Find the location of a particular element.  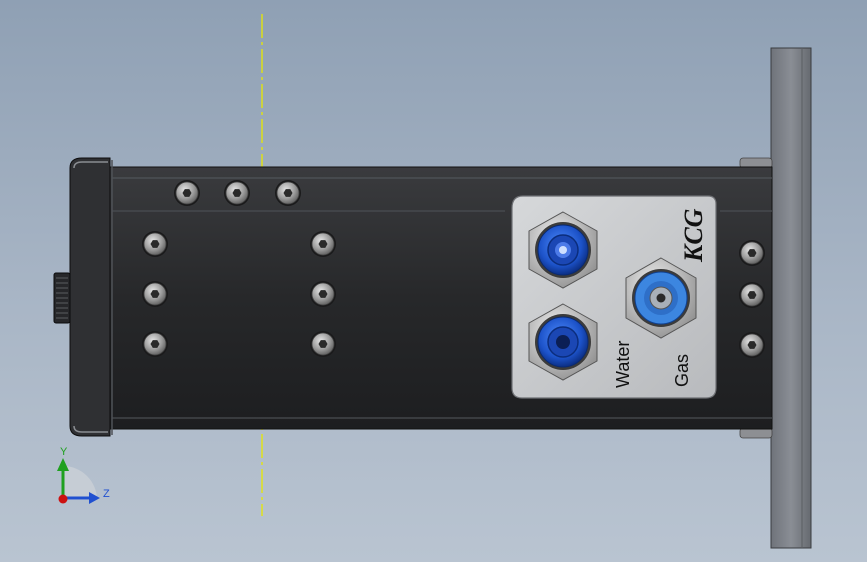

y-axis-arrow-icon is located at coordinates (63, 464).